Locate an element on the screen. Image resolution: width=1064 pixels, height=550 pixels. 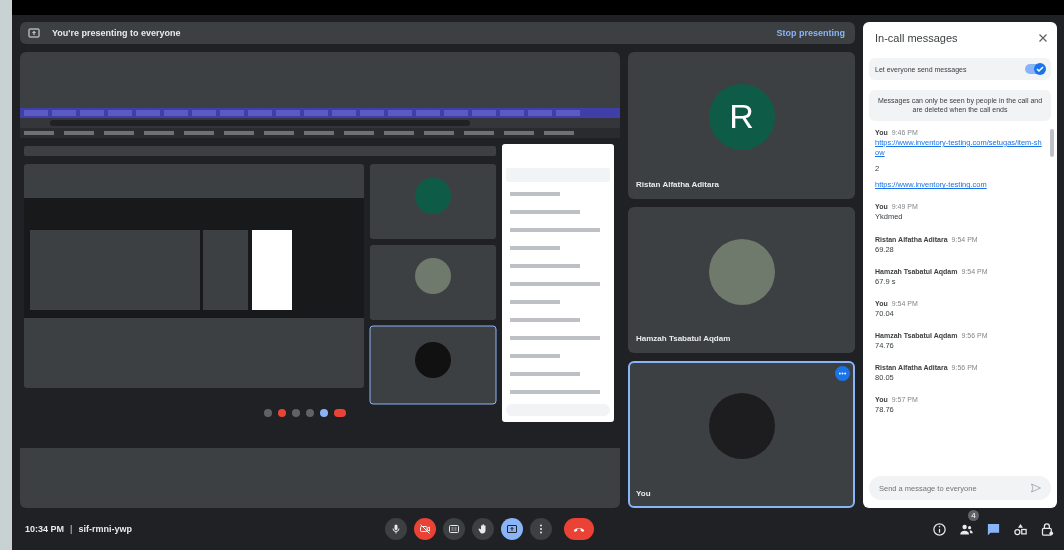
participant-name: Ristan Alfatha Aditara is located at coordinates (677, 185).